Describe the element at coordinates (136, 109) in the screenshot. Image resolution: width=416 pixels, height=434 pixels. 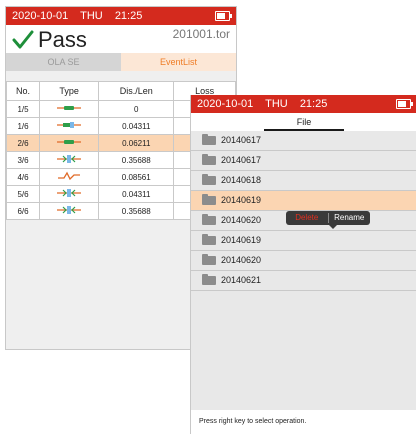
I see `cell-dis: 0` at that location.